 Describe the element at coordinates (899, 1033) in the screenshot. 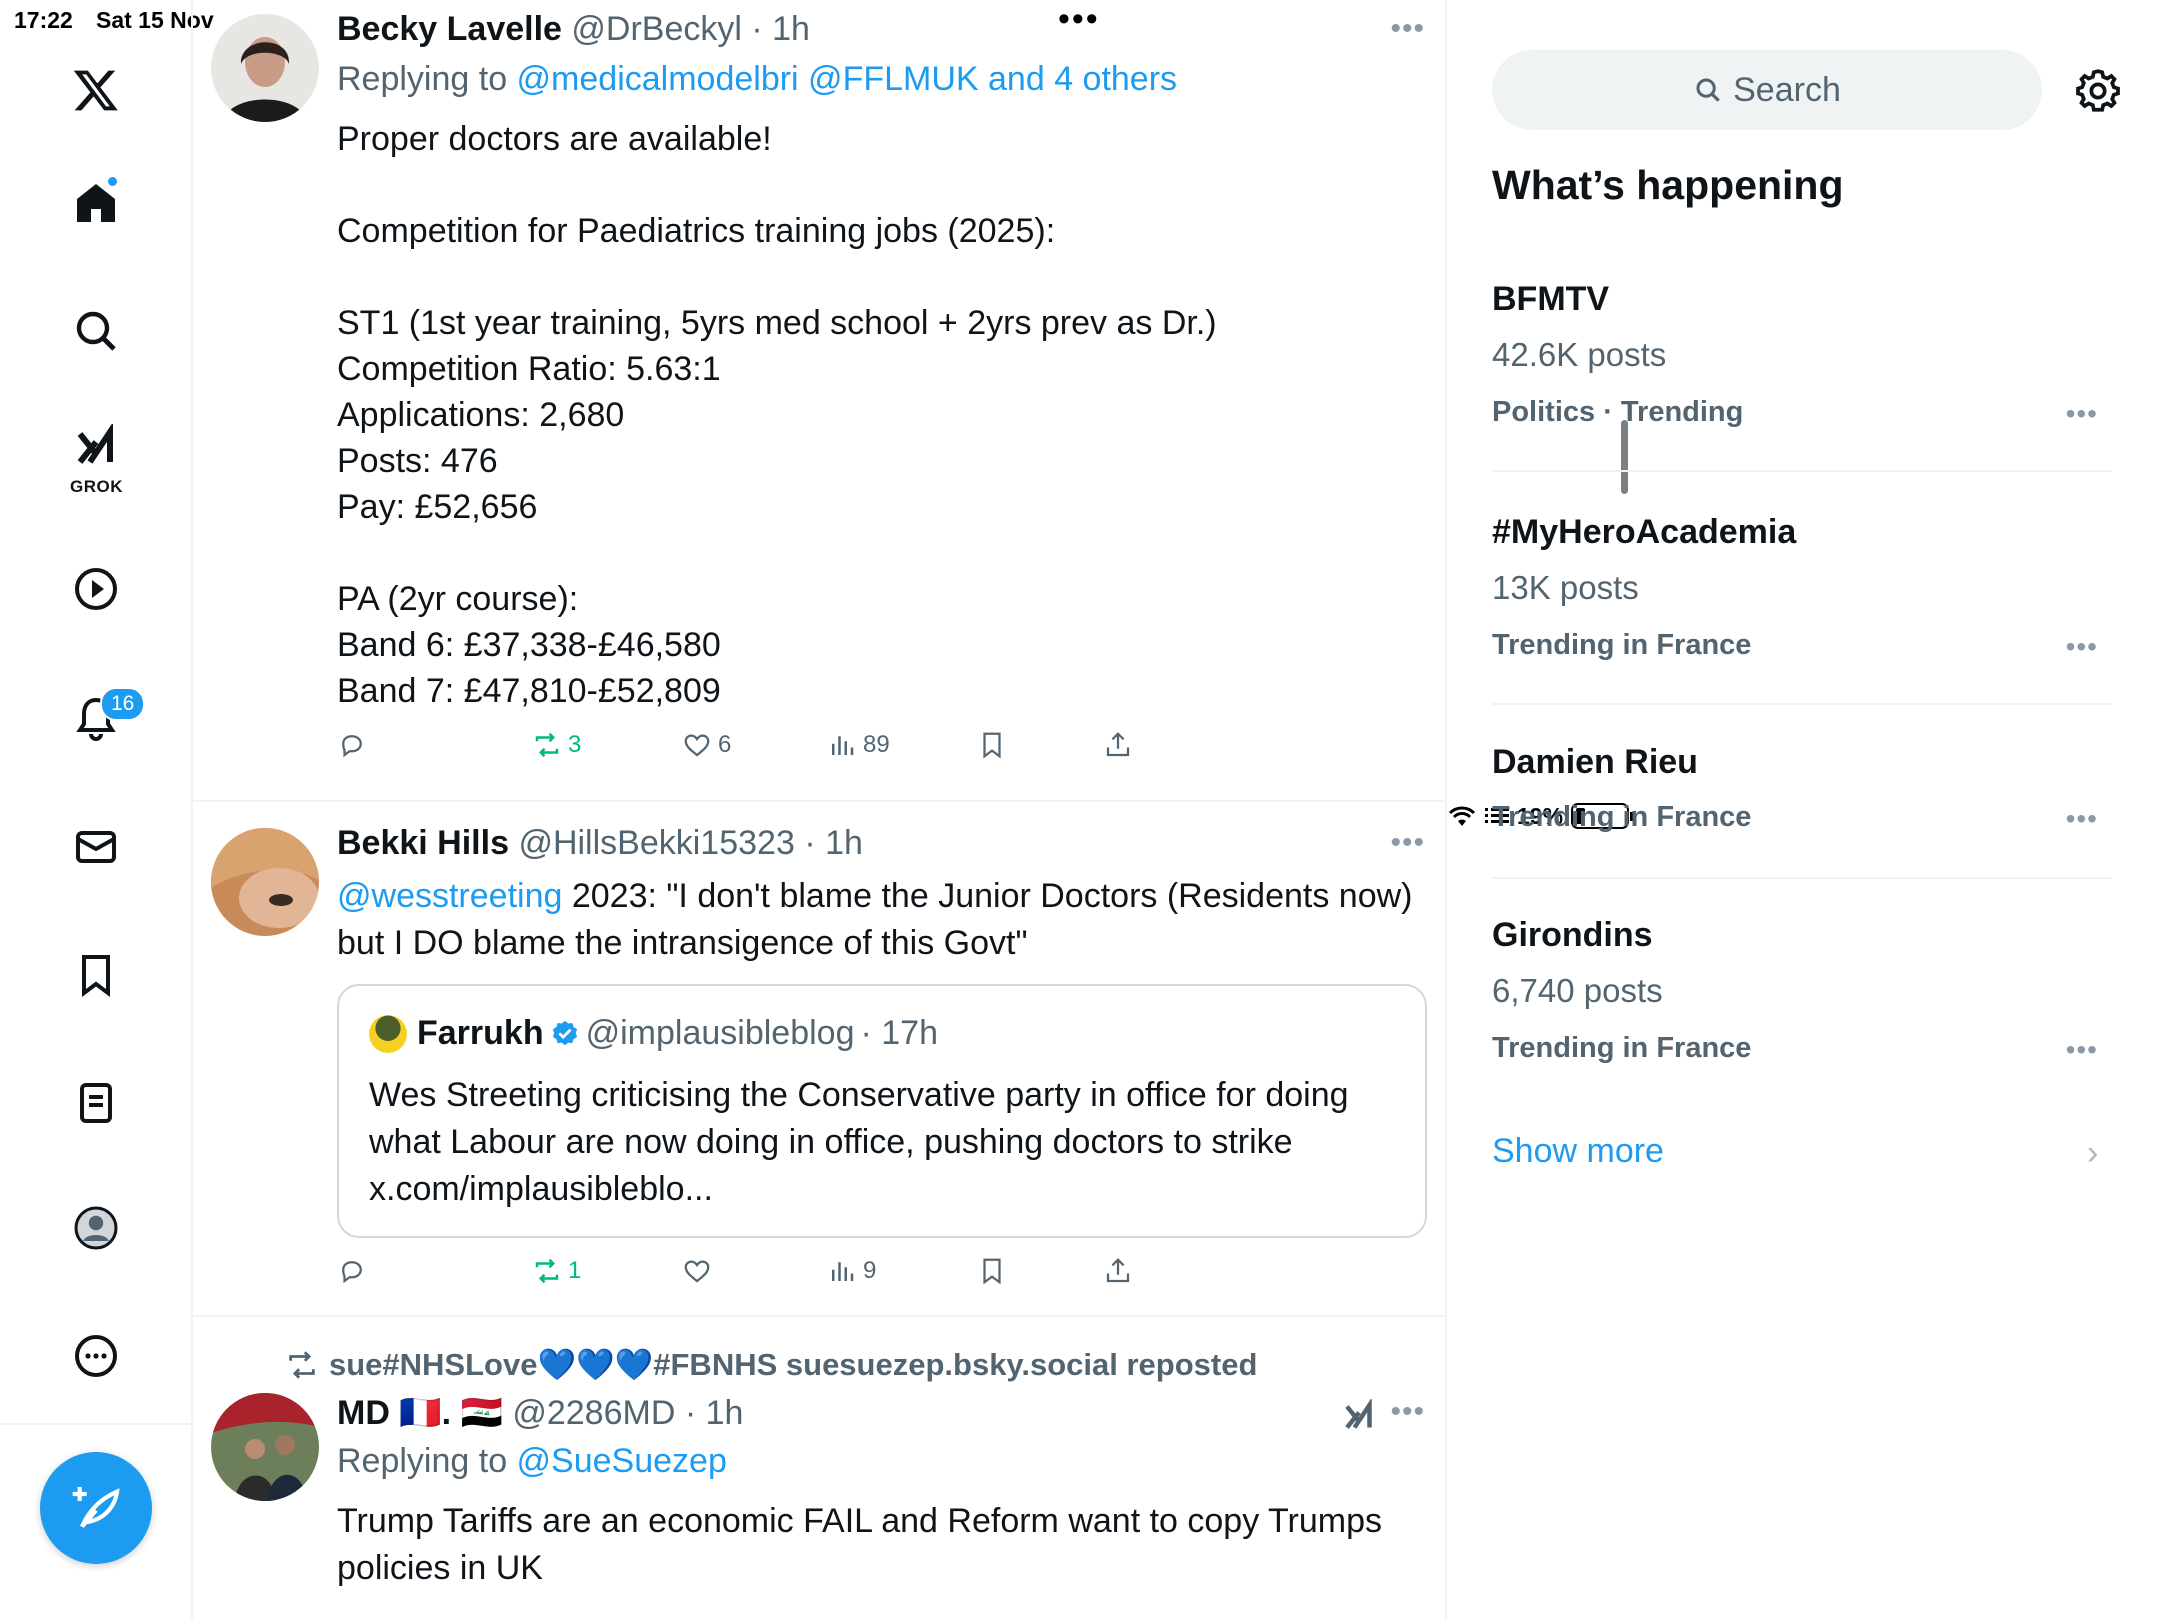

I see `quote-time: · 17h` at that location.